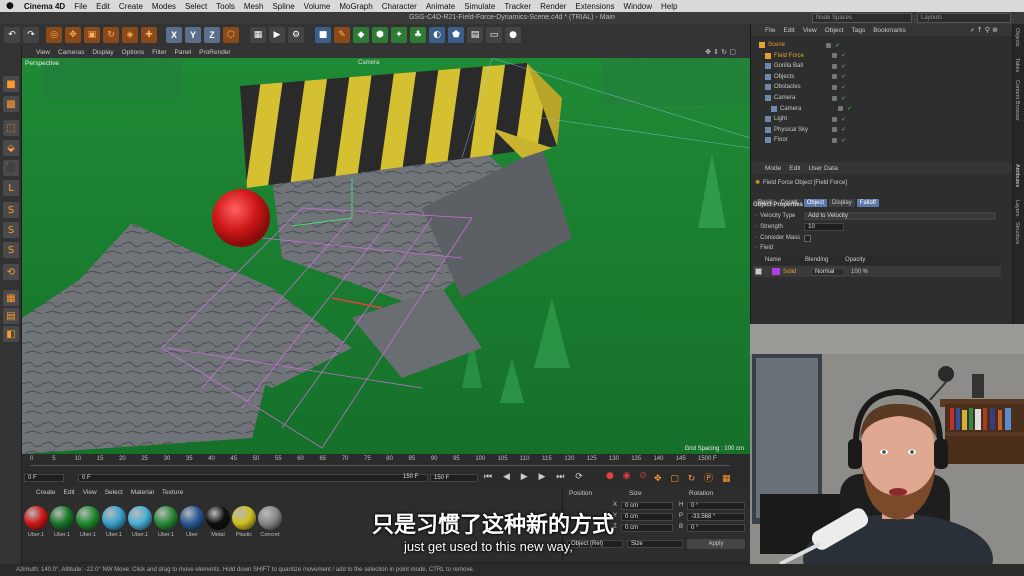 This screenshot has width=1024, height=576. Describe the element at coordinates (877, 271) in the screenshot. I see `field-list-row: Solid Normal 100 %` at that location.